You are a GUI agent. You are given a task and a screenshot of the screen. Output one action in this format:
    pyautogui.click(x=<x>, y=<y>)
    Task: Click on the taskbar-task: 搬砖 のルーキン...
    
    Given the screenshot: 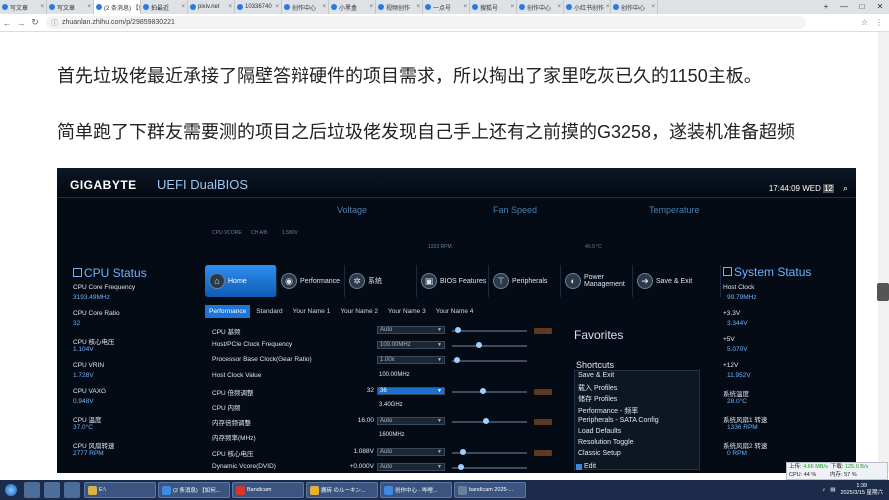 What is the action you would take?
    pyautogui.click(x=342, y=490)
    